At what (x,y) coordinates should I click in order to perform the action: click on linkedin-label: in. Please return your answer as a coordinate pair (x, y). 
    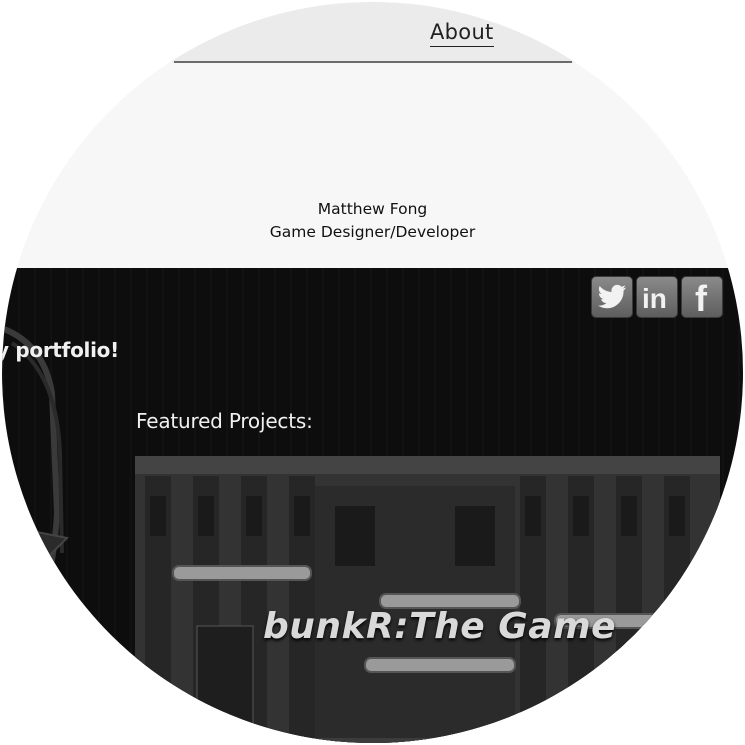
    Looking at the image, I should click on (654, 297).